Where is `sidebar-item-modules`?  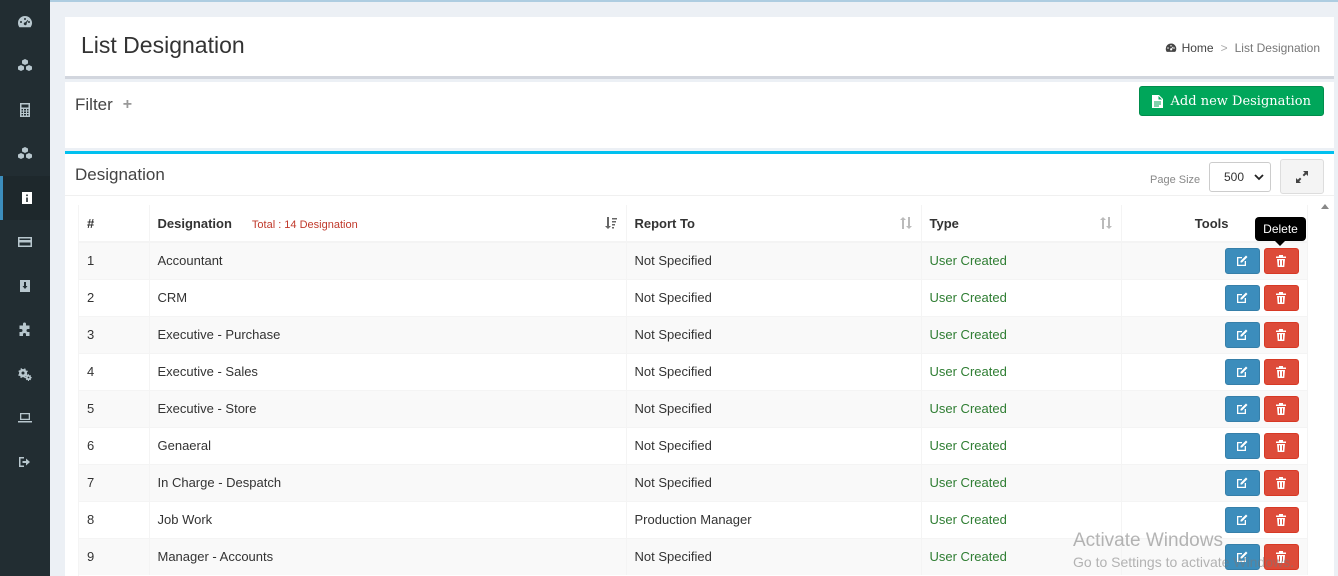 sidebar-item-modules is located at coordinates (25, 330).